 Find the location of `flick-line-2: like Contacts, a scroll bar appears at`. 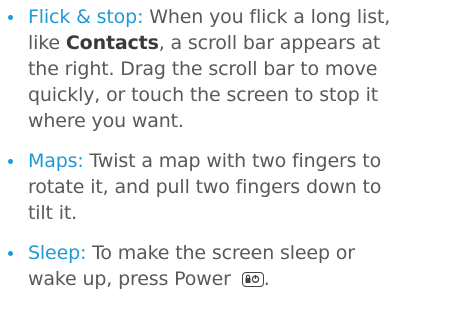

flick-line-2: like Contacts, a scroll bar appears at is located at coordinates (204, 43).